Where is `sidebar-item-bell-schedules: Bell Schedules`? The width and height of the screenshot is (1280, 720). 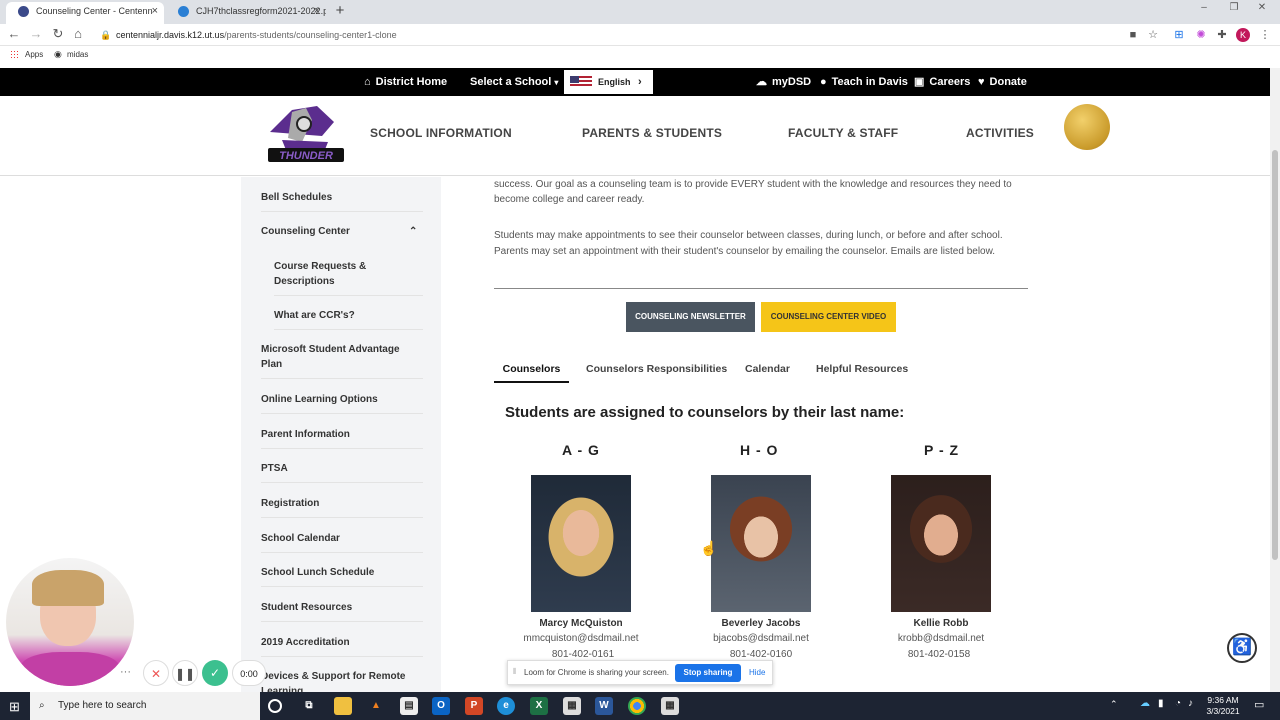
sidebar-item-bell-schedules: Bell Schedules is located at coordinates (342, 201).